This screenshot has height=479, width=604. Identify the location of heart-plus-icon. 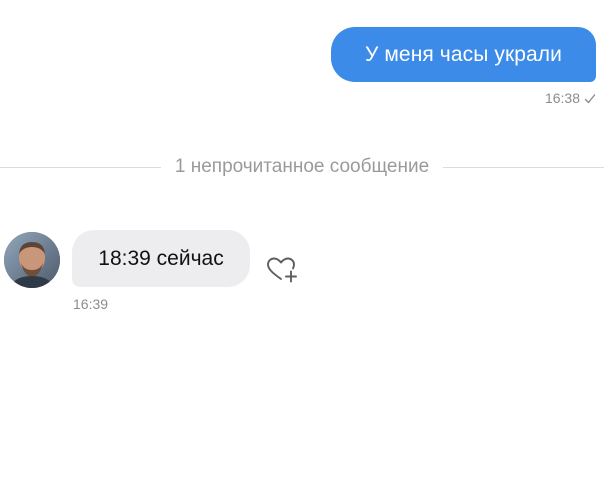
(282, 273).